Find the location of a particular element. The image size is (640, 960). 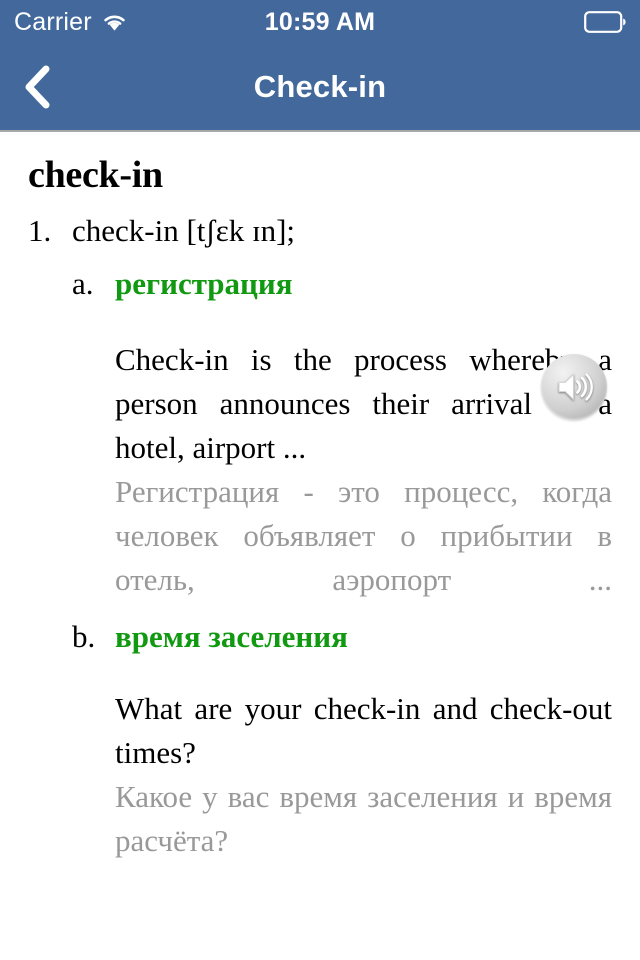

status-bar-right is located at coordinates (605, 22).